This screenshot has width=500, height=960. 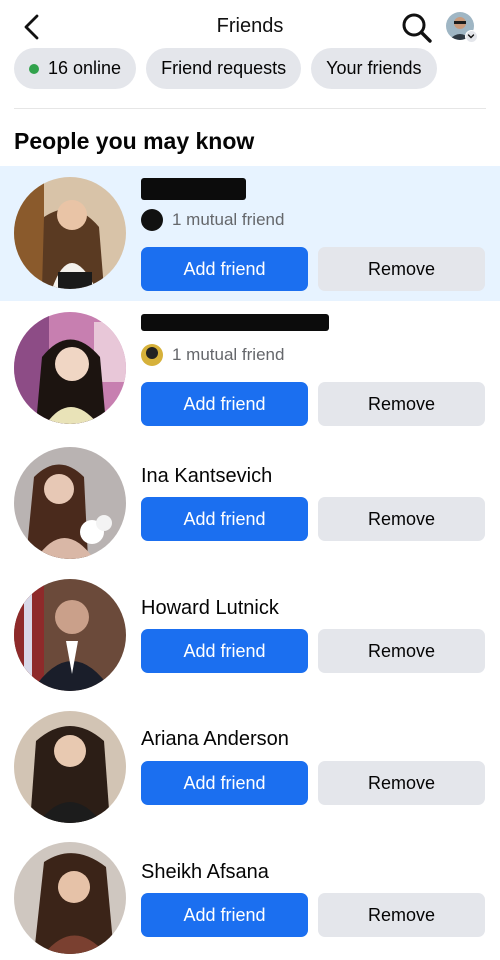 I want to click on chip-label: Friend requests, so click(x=224, y=68).